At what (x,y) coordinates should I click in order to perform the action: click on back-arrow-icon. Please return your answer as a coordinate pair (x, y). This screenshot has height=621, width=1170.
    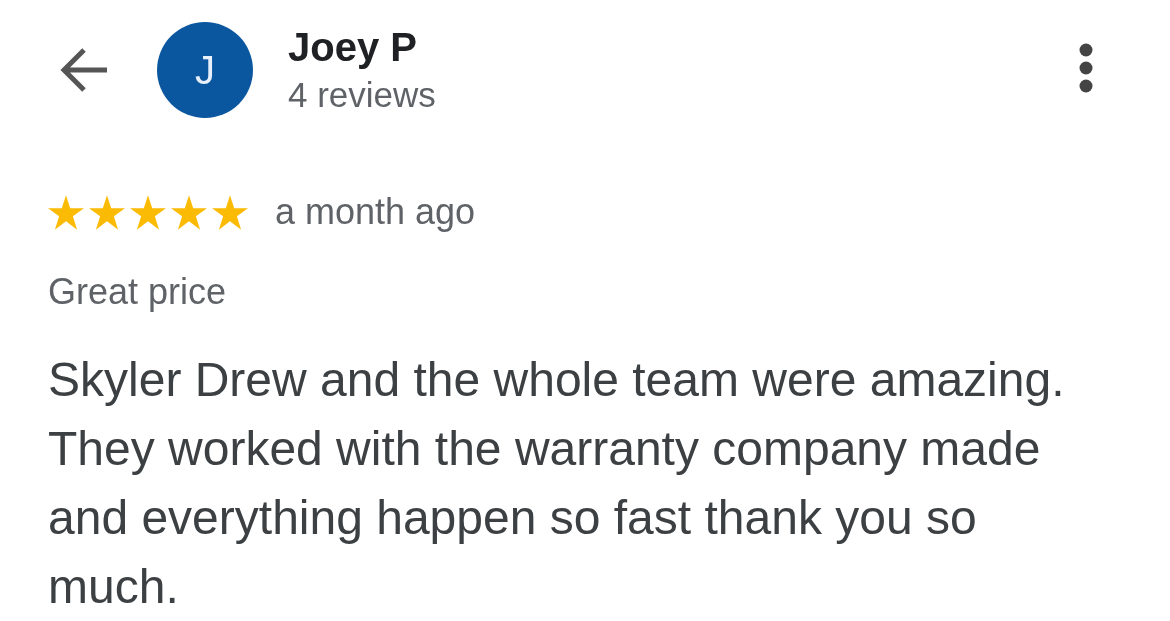
    Looking at the image, I should click on (84, 70).